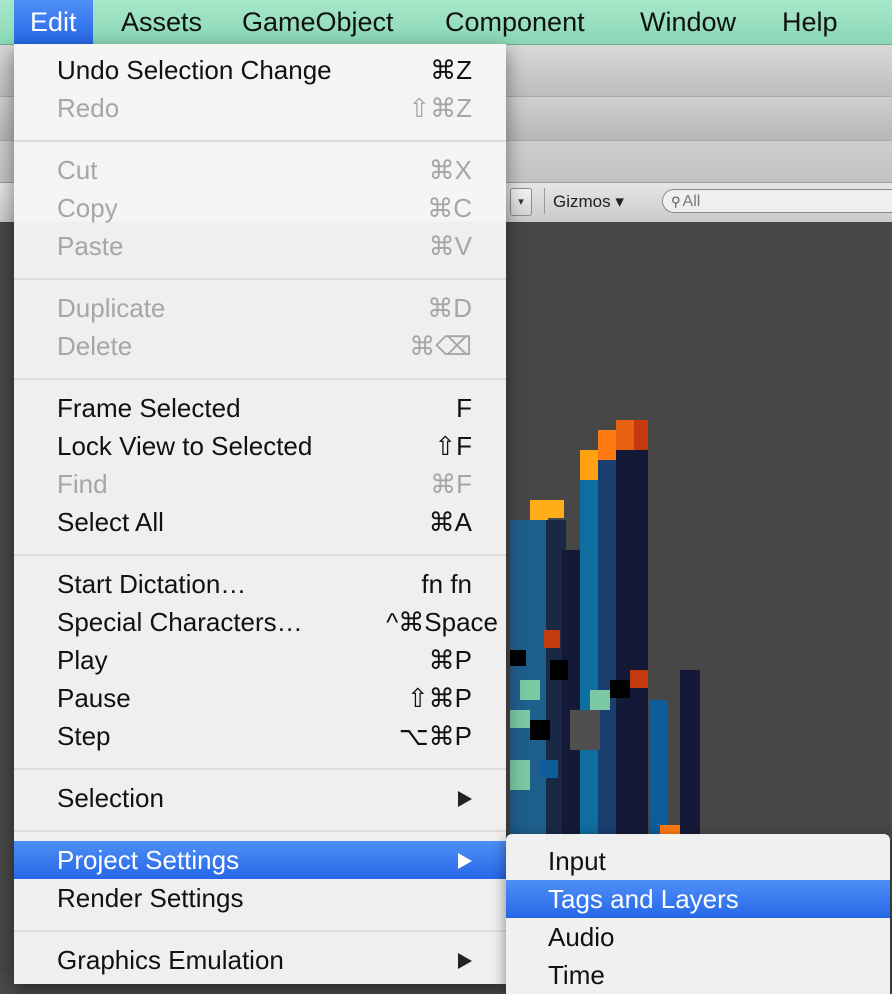 The image size is (892, 994). Describe the element at coordinates (260, 484) in the screenshot. I see `menu-item-find: Find ⌘F` at that location.